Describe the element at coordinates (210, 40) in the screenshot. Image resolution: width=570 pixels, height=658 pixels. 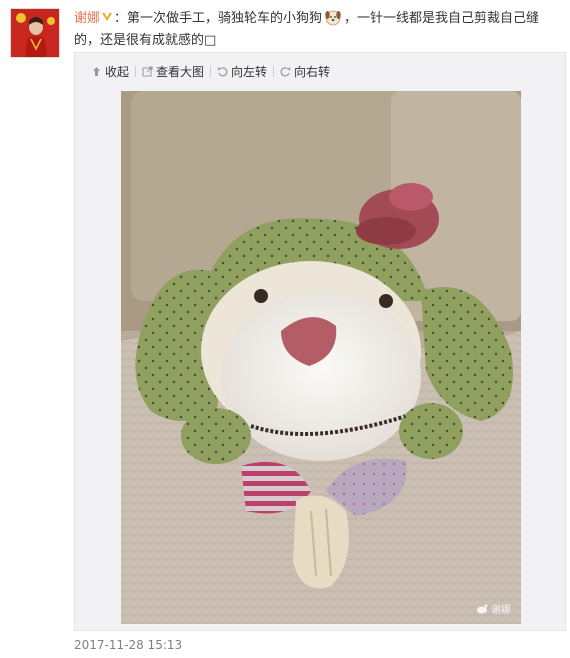
I see `post-text-trailing-glyph: □` at that location.